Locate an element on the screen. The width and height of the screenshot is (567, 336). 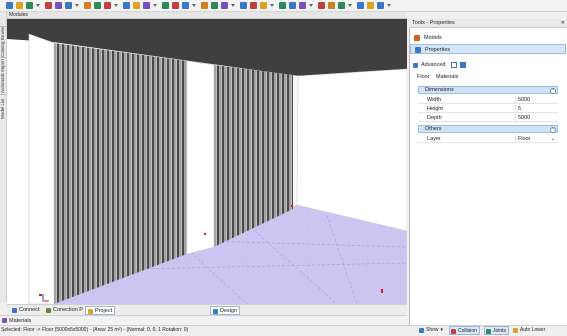
list-view-icon is located at coordinates (463, 65).